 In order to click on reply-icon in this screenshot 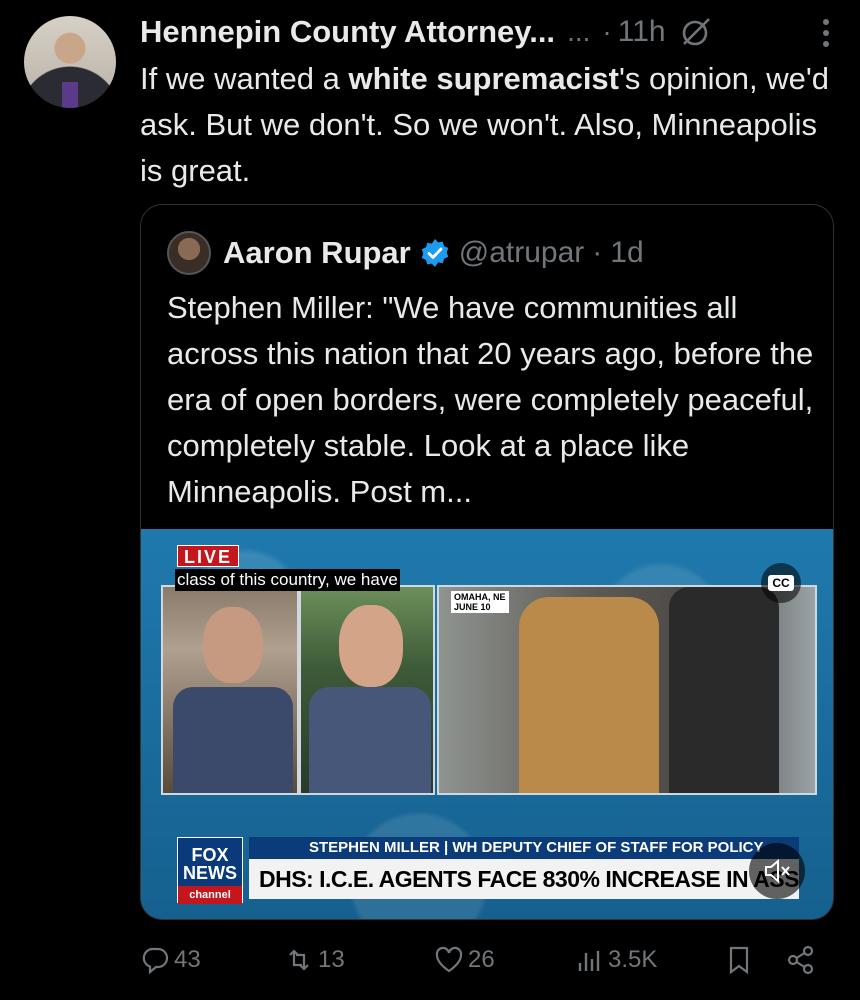, I will do `click(155, 961)`.